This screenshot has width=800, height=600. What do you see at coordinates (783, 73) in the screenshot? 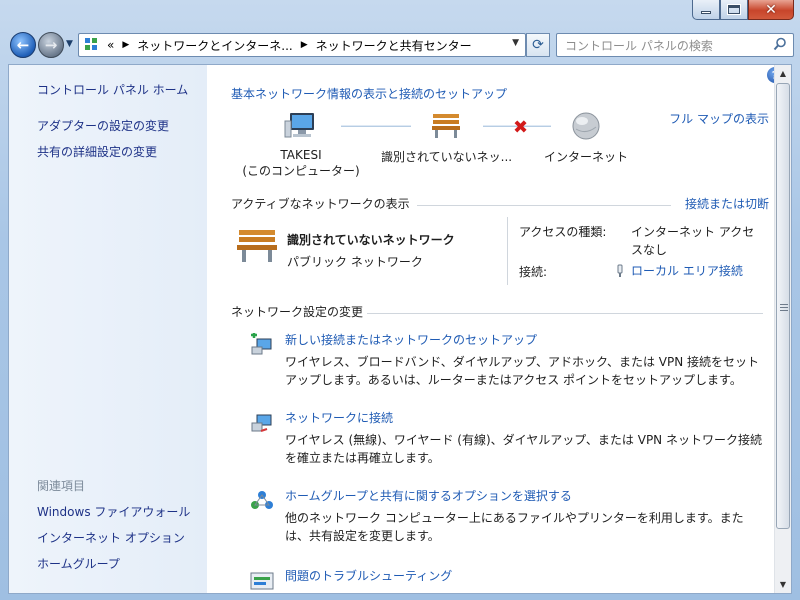
I see `scroll-up-icon: ▲` at bounding box center [783, 73].